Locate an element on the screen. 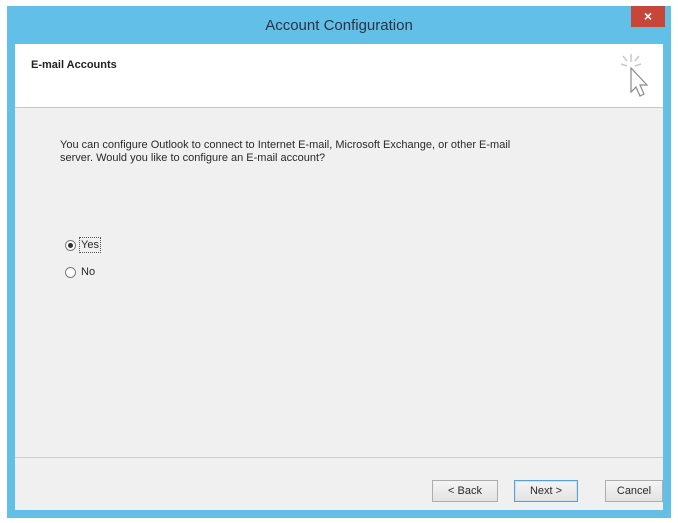 The image size is (678, 523). close-icon: × is located at coordinates (648, 16).